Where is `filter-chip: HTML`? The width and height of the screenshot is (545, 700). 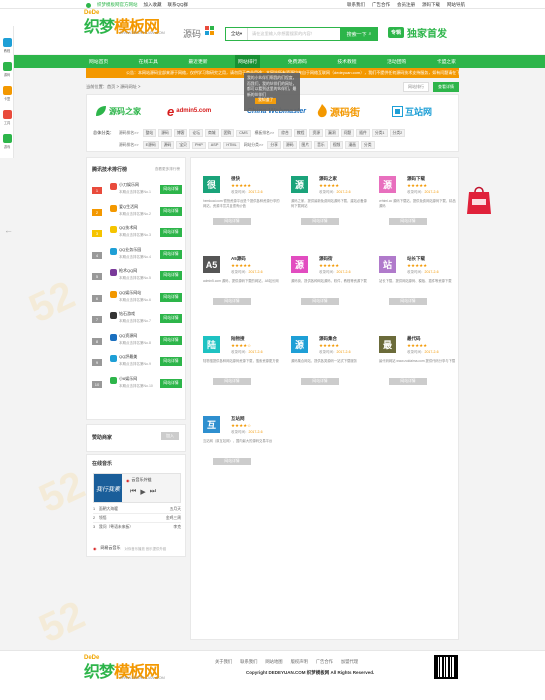
filter-chip: HTML is located at coordinates (231, 145).